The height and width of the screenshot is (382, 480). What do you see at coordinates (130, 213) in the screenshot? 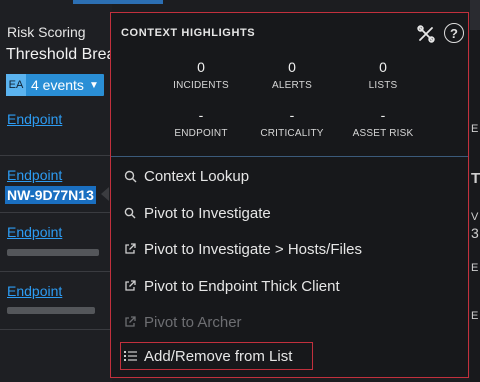
I see `search-icon` at bounding box center [130, 213].